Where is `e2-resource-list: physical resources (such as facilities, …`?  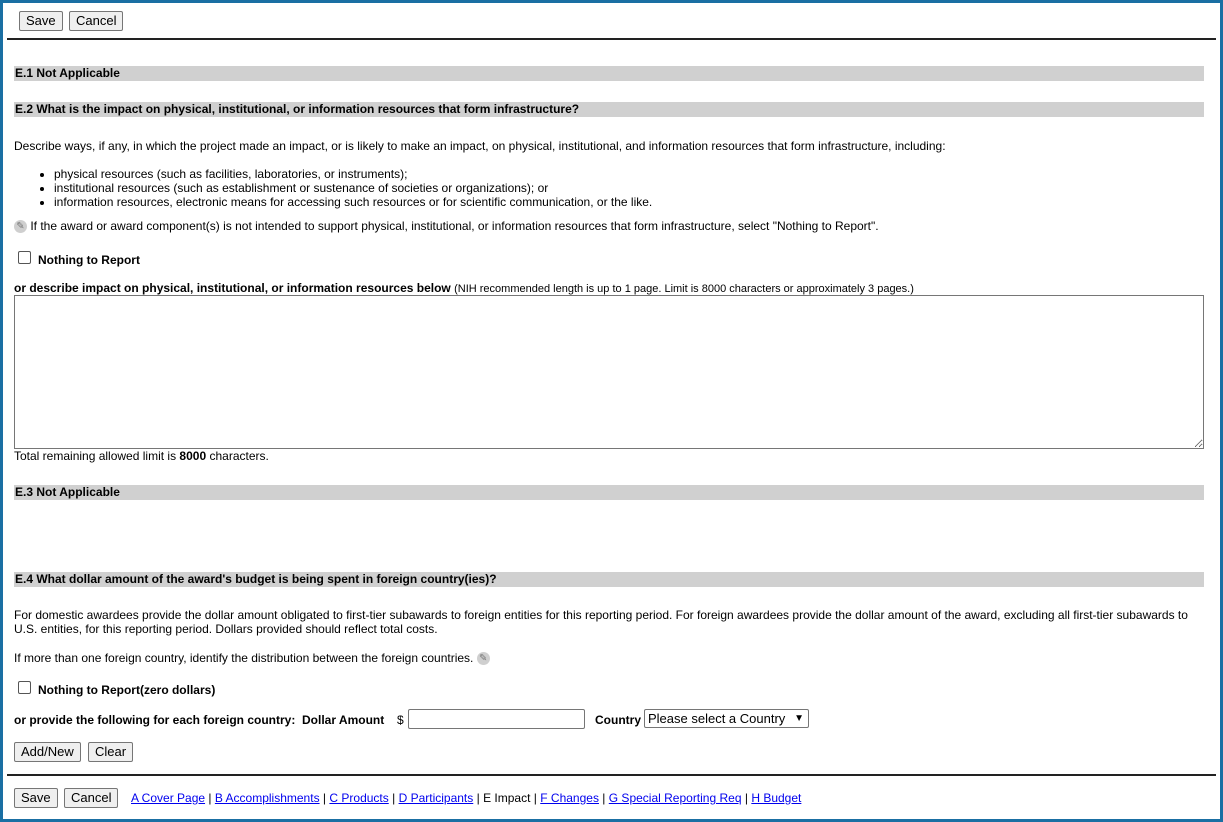 e2-resource-list: physical resources (such as facilities, … is located at coordinates (333, 188).